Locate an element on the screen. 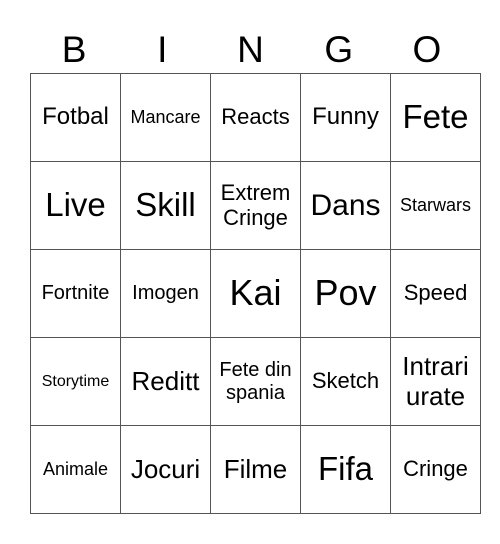 The width and height of the screenshot is (500, 544). header-letter-b: B is located at coordinates (74, 49).